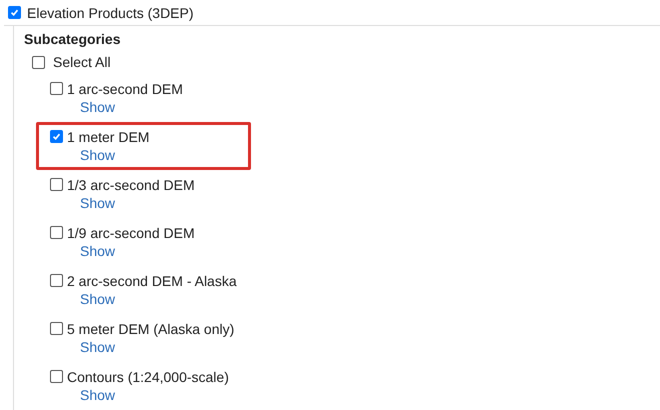 The height and width of the screenshot is (410, 660). What do you see at coordinates (82, 62) in the screenshot?
I see `select-all-label: Select All` at bounding box center [82, 62].